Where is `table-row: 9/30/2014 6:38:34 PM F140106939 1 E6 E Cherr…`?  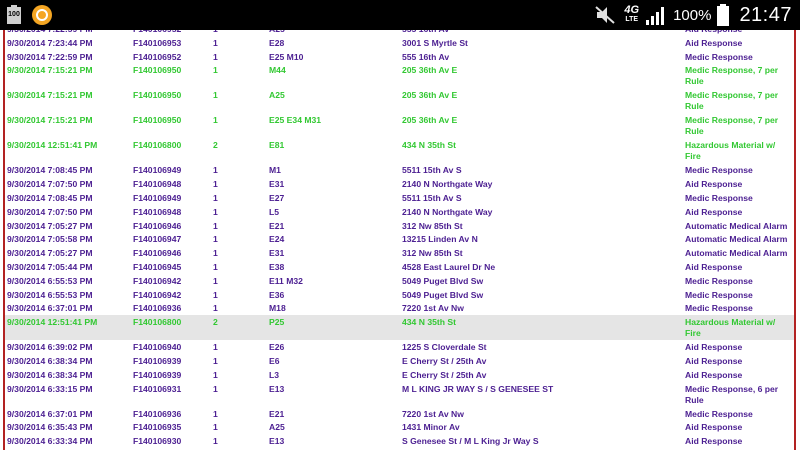 table-row: 9/30/2014 6:38:34 PM F140106939 1 E6 E Cherr… is located at coordinates (399, 361).